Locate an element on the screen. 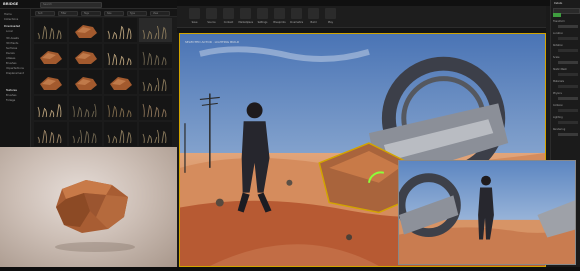 The height and width of the screenshot is (271, 580). camera-preview is located at coordinates (487, 212).